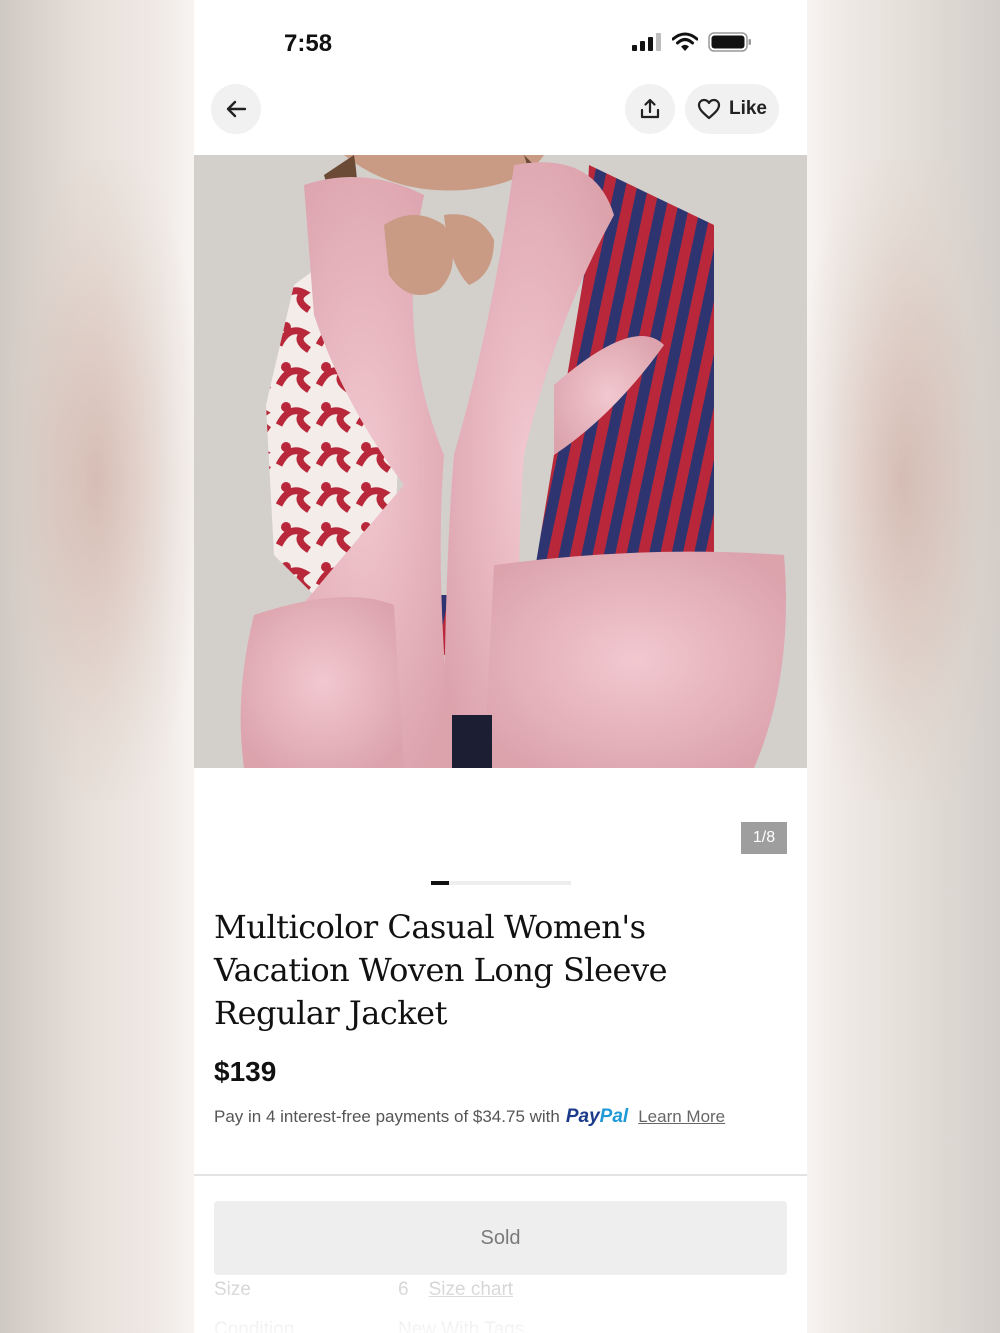 This screenshot has width=1000, height=1333. What do you see at coordinates (403, 1289) in the screenshot?
I see `size-value: 6` at bounding box center [403, 1289].